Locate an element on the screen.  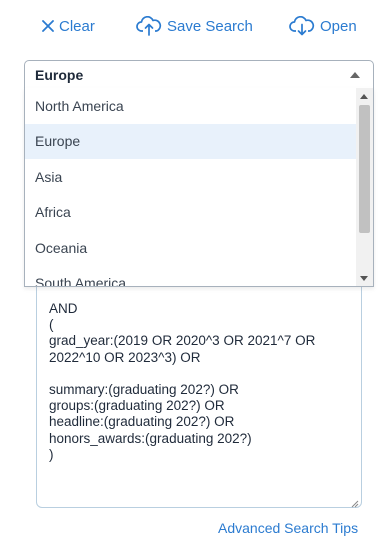
open-button: Open is located at coordinates (323, 26).